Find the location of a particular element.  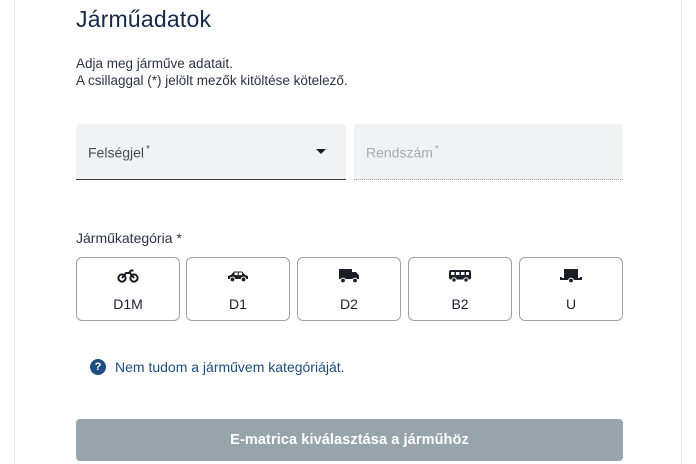

vehicle-category-options: D1M D1 D2 B2 U is located at coordinates (348, 290).